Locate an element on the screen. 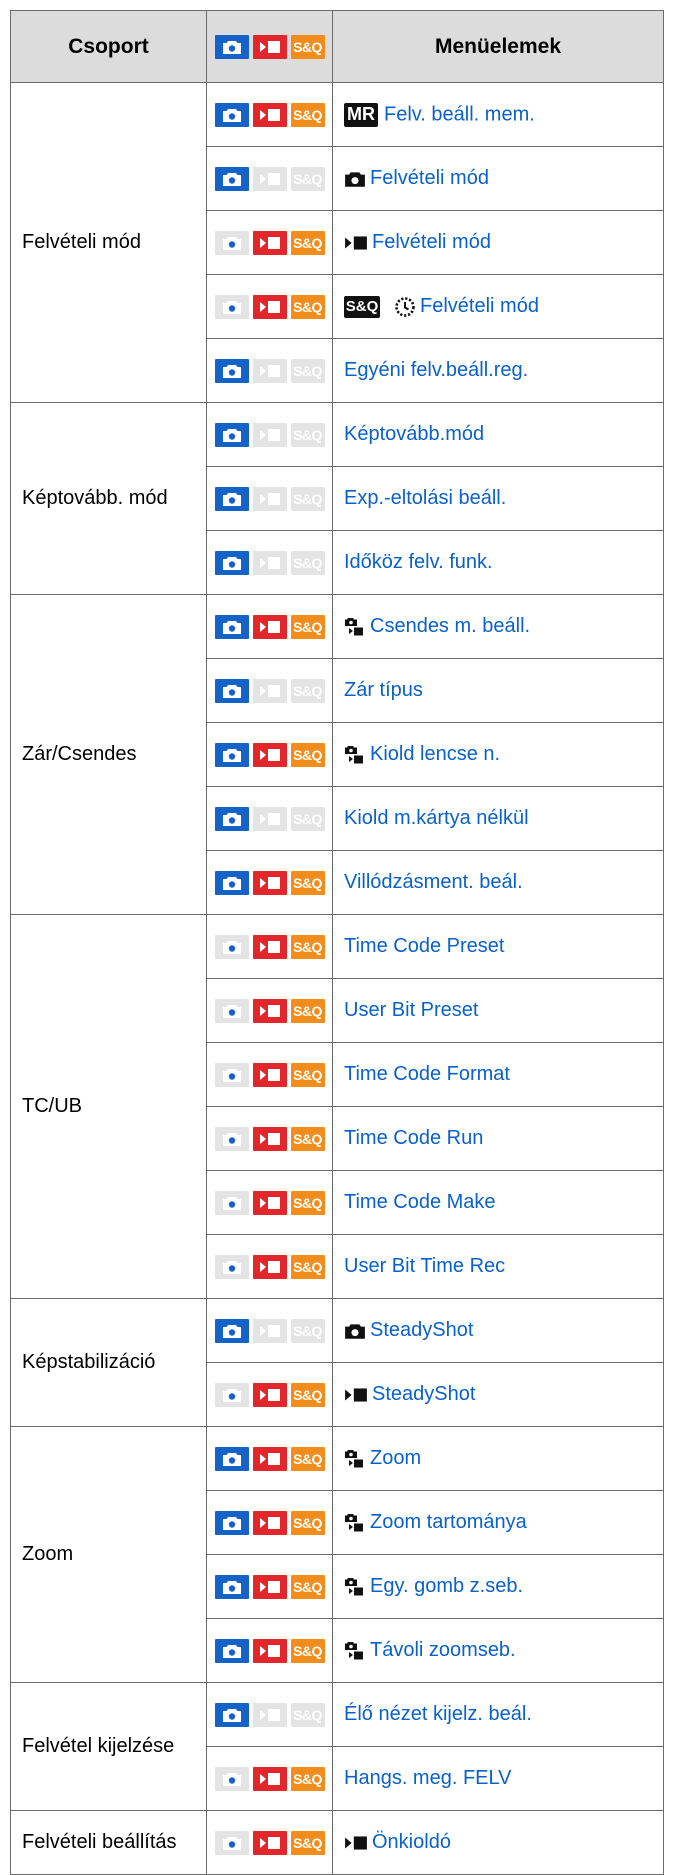 The width and height of the screenshot is (675, 1875). menu-item-cell: Hangs. meg. FELV is located at coordinates (498, 1778).